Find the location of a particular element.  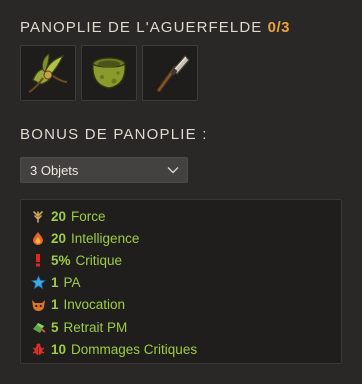

set-name: PANOPLIE DE L'AGUERFELDE is located at coordinates (141, 27).